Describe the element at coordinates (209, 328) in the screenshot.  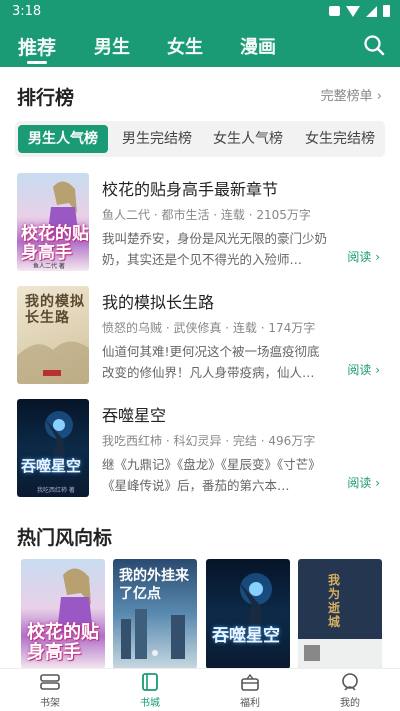
I see `book-meta: 愤怒的乌贼 · 武侠修真 · 连载 · 174万字` at that location.